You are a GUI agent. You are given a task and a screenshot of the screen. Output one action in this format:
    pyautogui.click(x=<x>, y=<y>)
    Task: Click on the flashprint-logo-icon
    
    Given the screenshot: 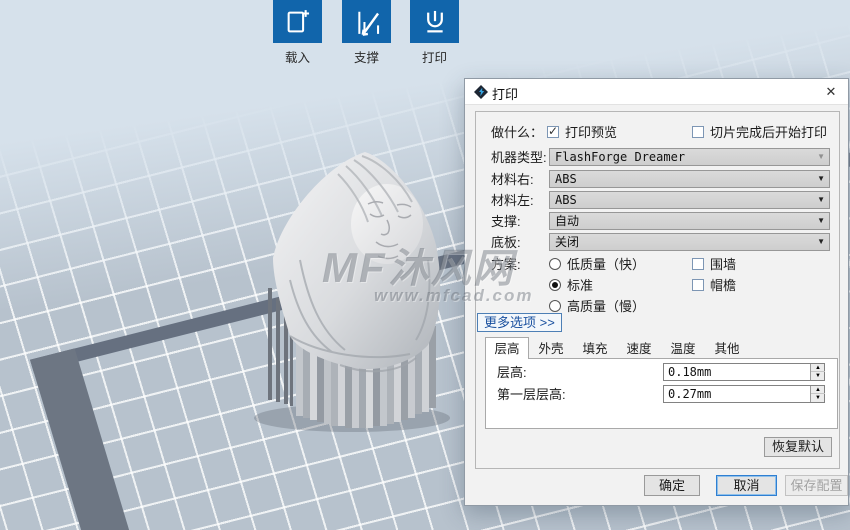 What is the action you would take?
    pyautogui.click(x=481, y=92)
    